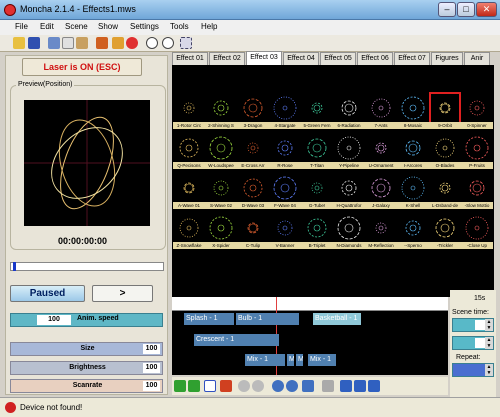  What do you see at coordinates (299, 360) in the screenshot?
I see `clip-m-2: M` at bounding box center [299, 360].